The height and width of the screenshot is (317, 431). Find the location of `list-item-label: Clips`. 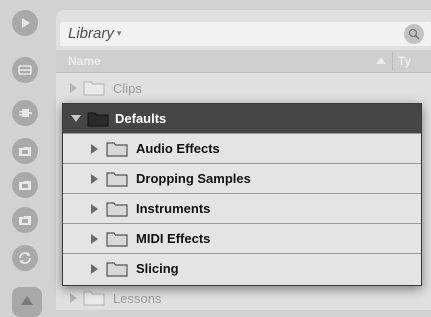

list-item-label: Clips is located at coordinates (127, 88).